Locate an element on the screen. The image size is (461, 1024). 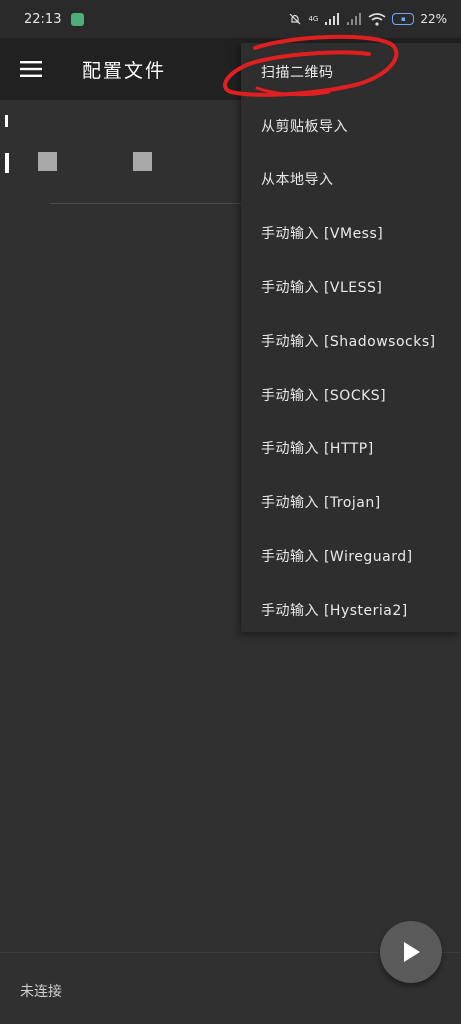
signal-label: 4G is located at coordinates (313, 19).